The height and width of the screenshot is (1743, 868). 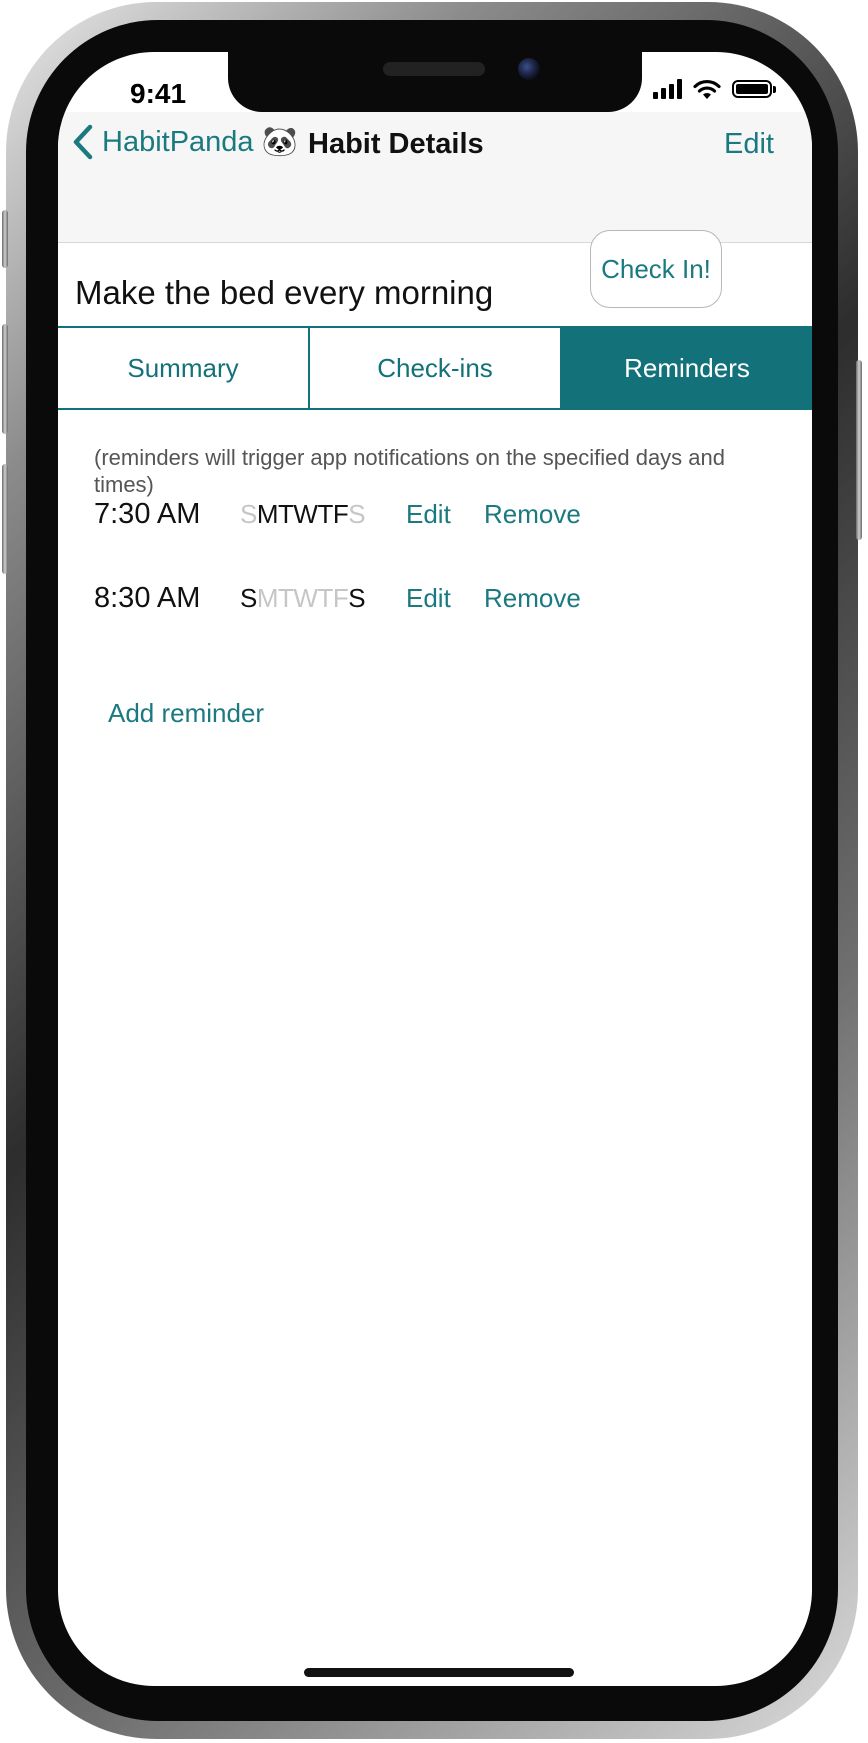 What do you see at coordinates (439, 1672) in the screenshot?
I see `home-indicator` at bounding box center [439, 1672].